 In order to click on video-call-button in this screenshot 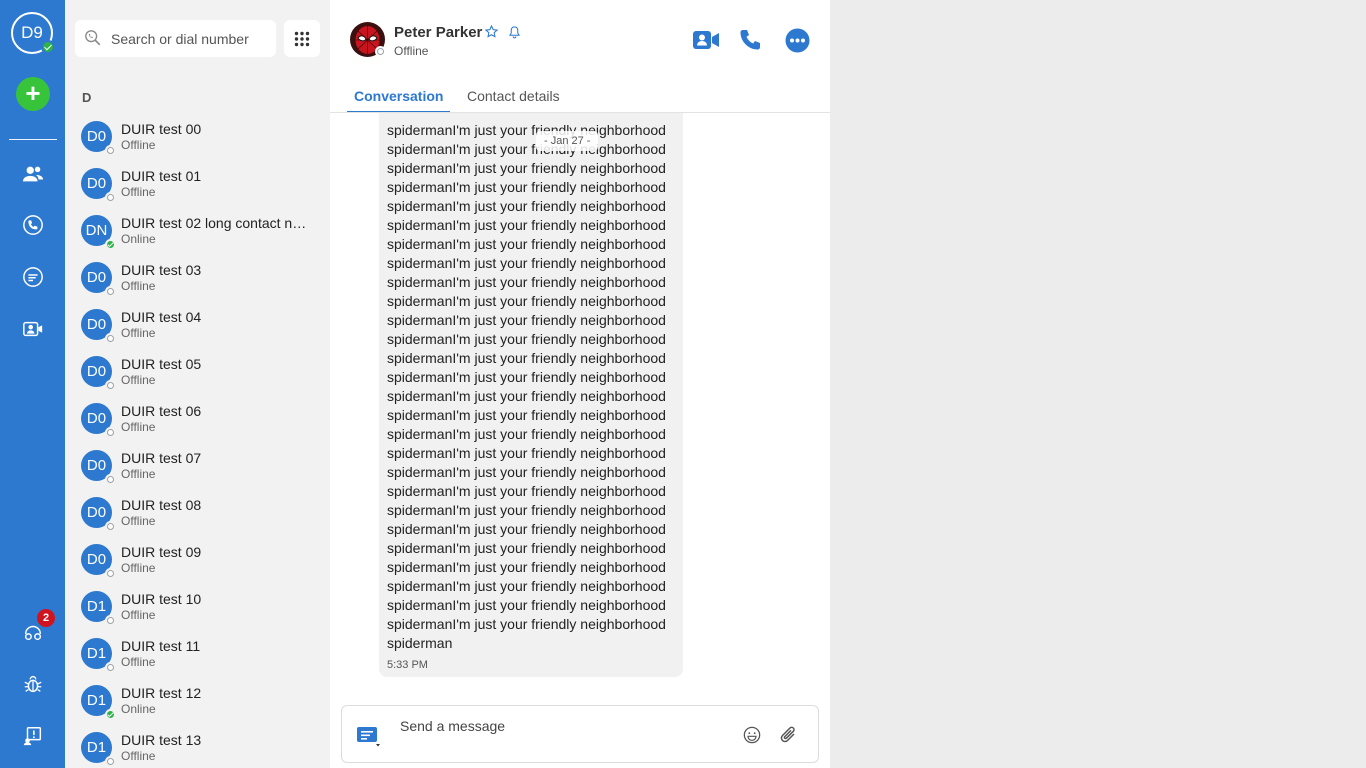, I will do `click(706, 40)`.